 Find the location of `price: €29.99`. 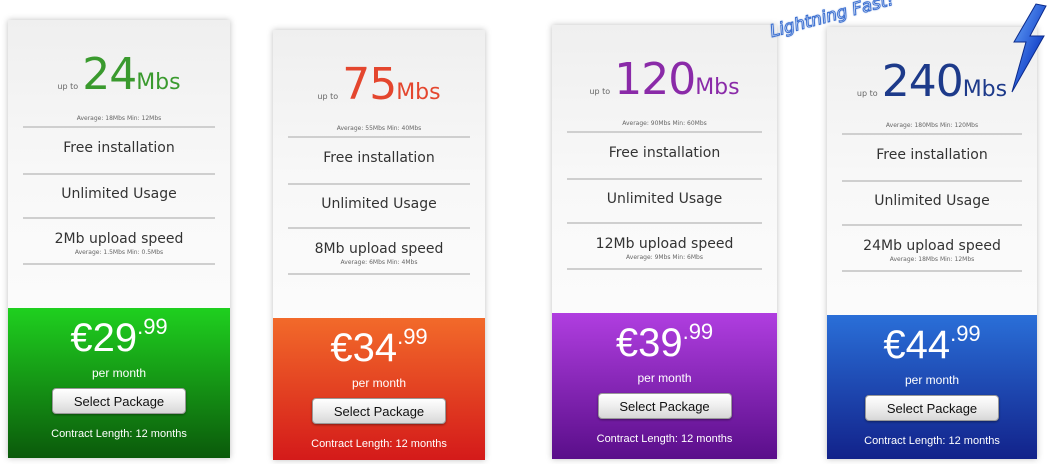

price: €29.99 is located at coordinates (119, 337).